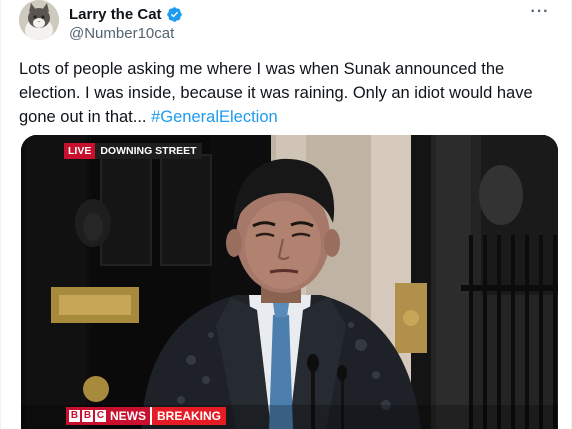  I want to click on hashtag-link: #GeneralElection, so click(214, 117).